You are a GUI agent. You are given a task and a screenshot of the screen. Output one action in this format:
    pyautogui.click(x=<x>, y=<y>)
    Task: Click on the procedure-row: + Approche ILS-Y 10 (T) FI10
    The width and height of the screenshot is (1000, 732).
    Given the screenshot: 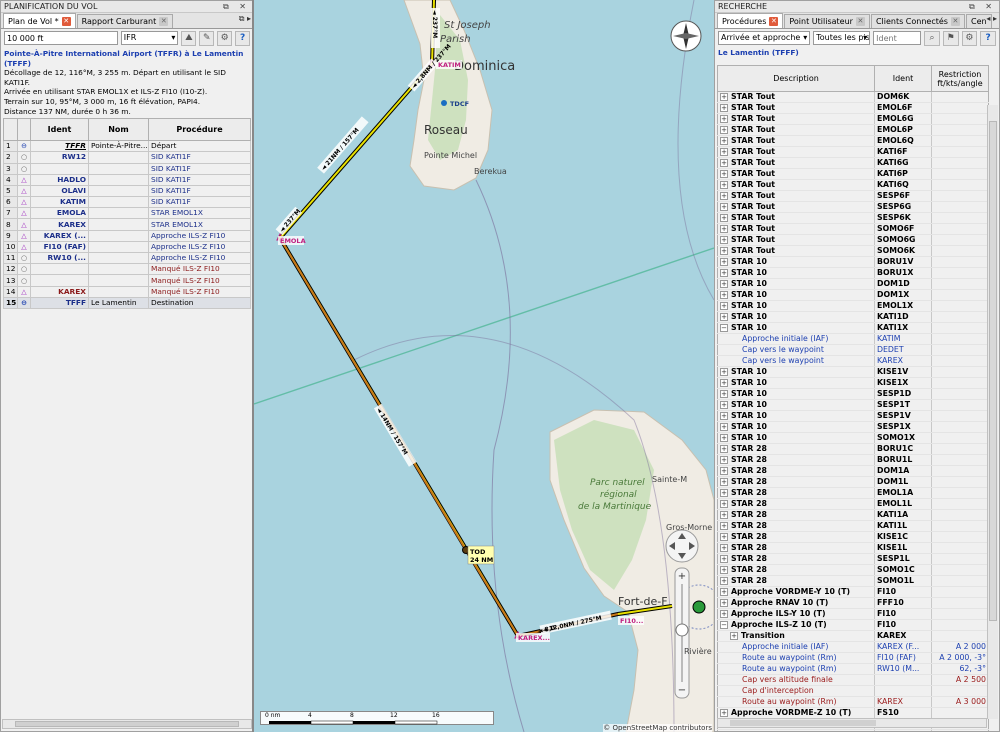 What is the action you would take?
    pyautogui.click(x=853, y=614)
    